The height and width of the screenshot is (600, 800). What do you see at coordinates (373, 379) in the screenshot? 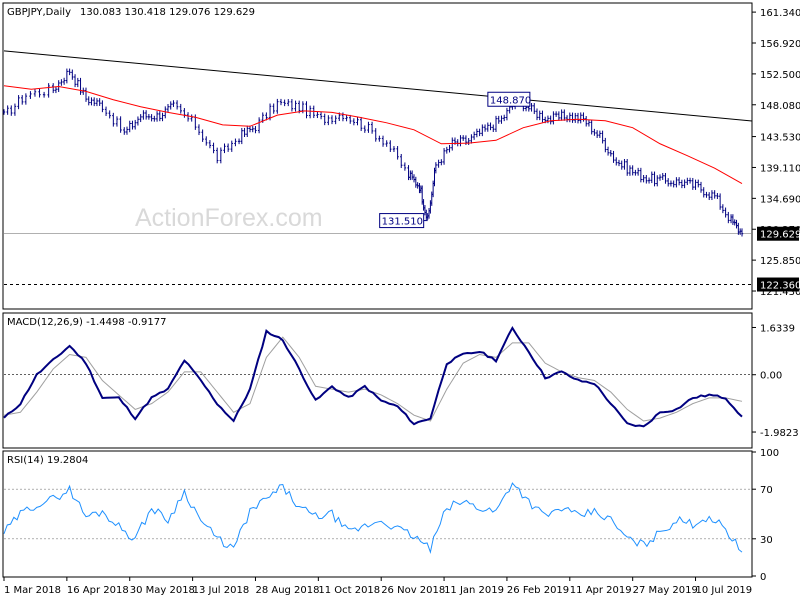
I see `macd-signal-line` at bounding box center [373, 379].